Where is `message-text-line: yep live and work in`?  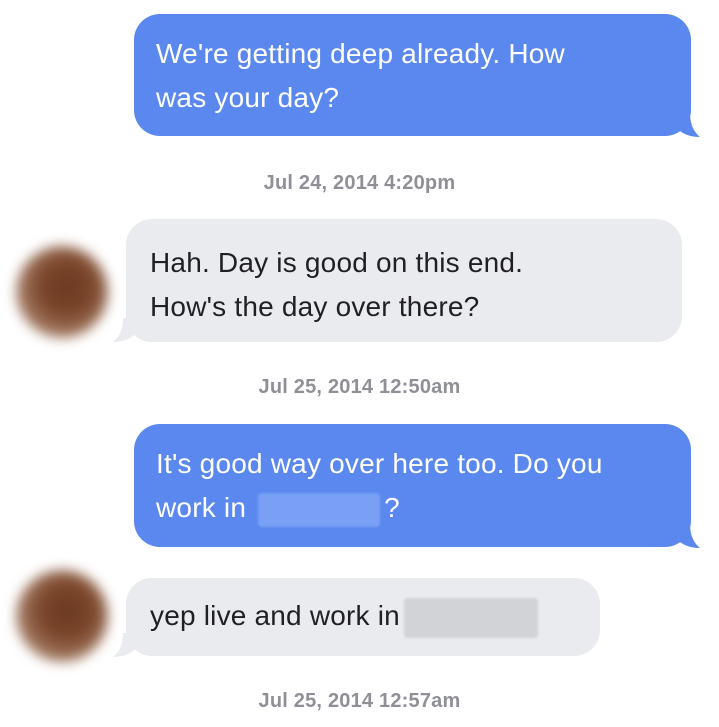 message-text-line: yep live and work in is located at coordinates (363, 616).